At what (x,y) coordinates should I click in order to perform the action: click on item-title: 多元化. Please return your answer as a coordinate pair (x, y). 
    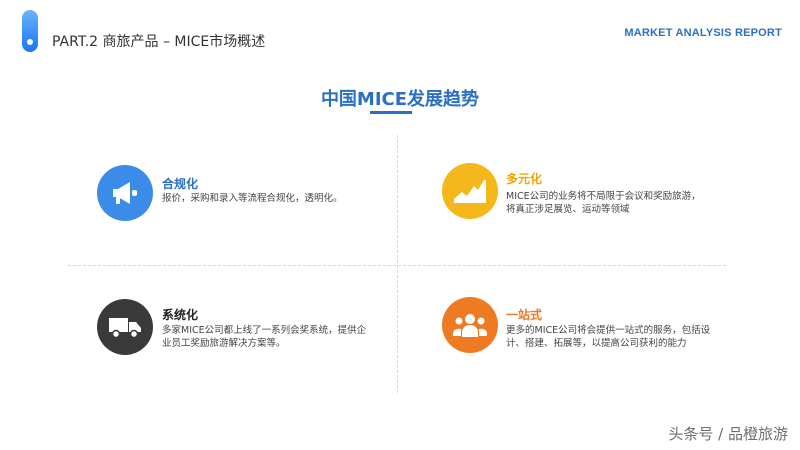
    Looking at the image, I should click on (524, 179).